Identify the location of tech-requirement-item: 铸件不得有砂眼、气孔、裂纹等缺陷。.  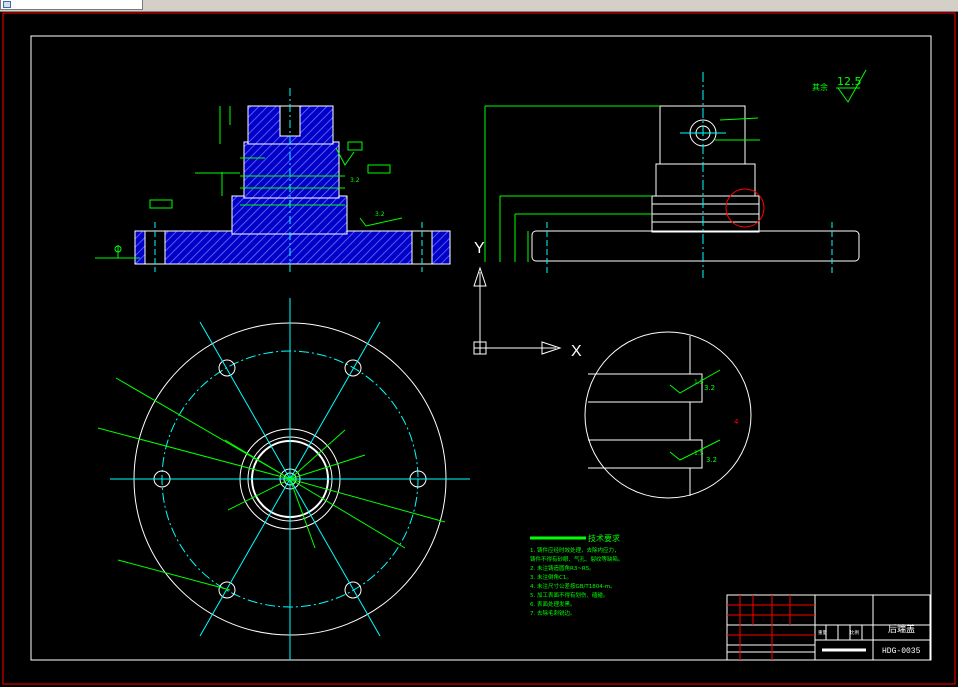
(577, 559).